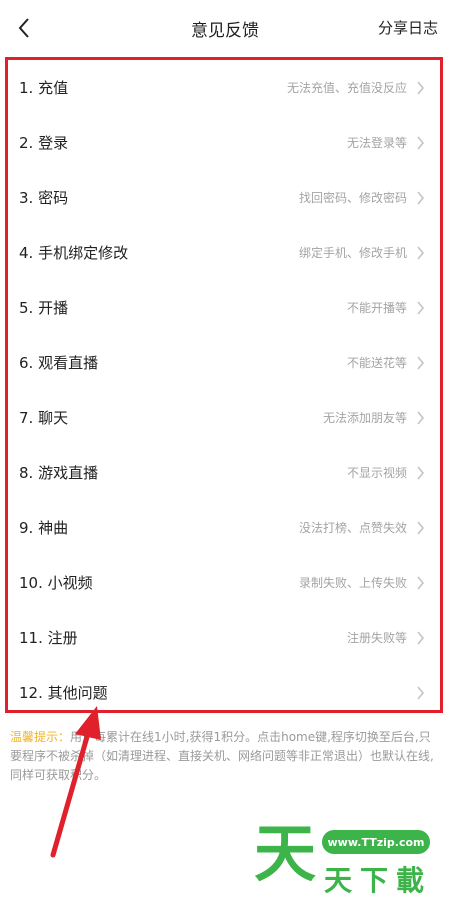 The height and width of the screenshot is (920, 450). Describe the element at coordinates (224, 417) in the screenshot. I see `feedback-item: 7. 聊天 无法添加朋友等` at that location.